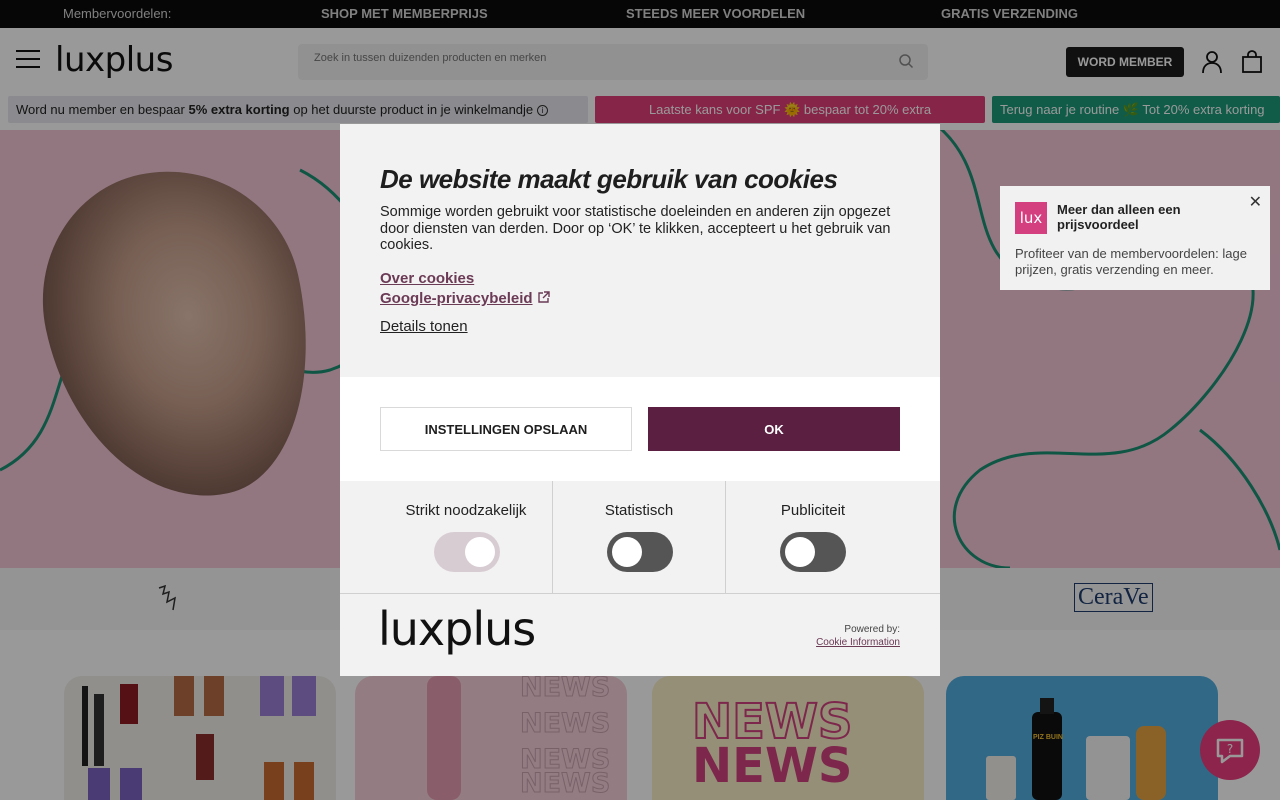 The width and height of the screenshot is (1280, 800). Describe the element at coordinates (640, 429) in the screenshot. I see `dialog-actions: INSTELLINGEN OPSLAAN OK` at that location.